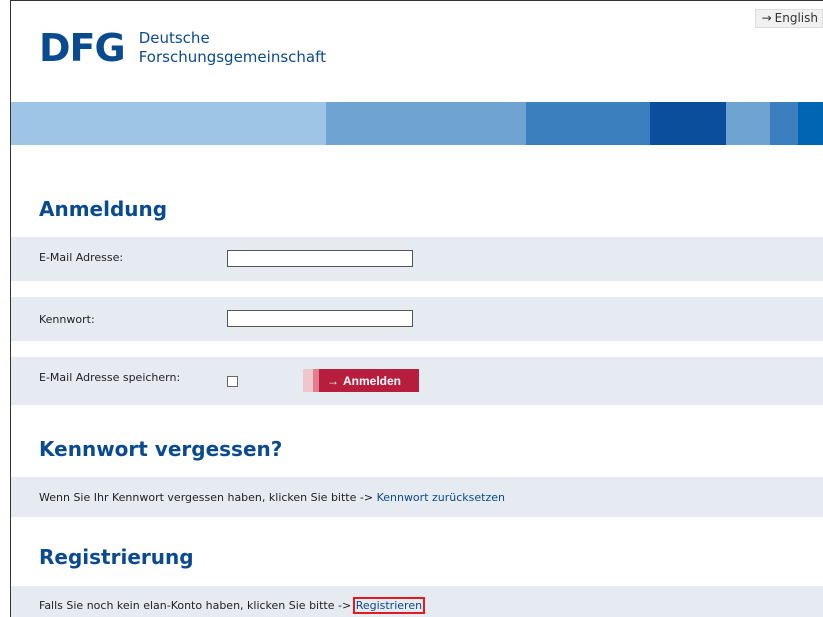 This screenshot has width=823, height=617. I want to click on reset-password-link: Kennwort zurücksetzen, so click(441, 497).